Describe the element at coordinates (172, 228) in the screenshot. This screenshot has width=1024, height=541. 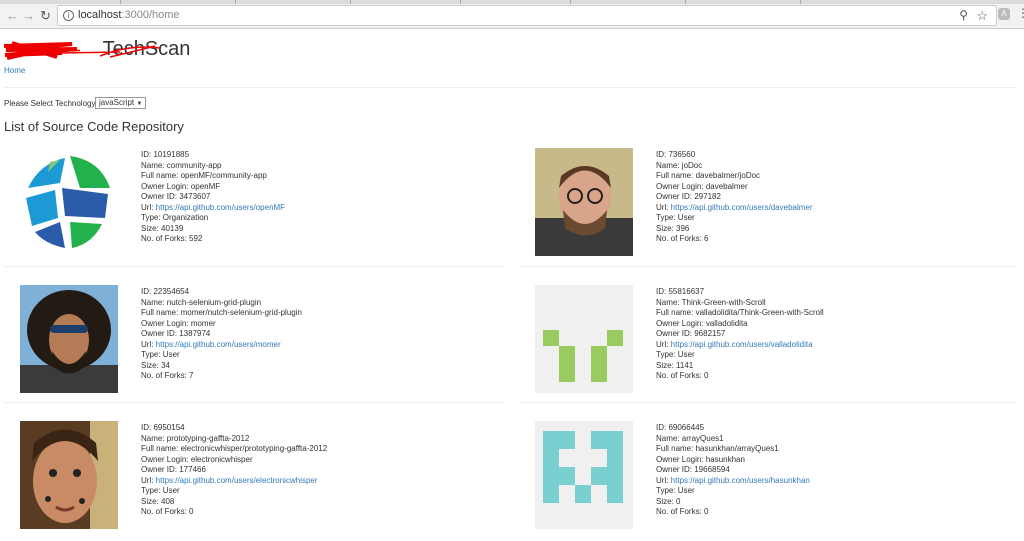
I see `repo-size: 40139` at that location.